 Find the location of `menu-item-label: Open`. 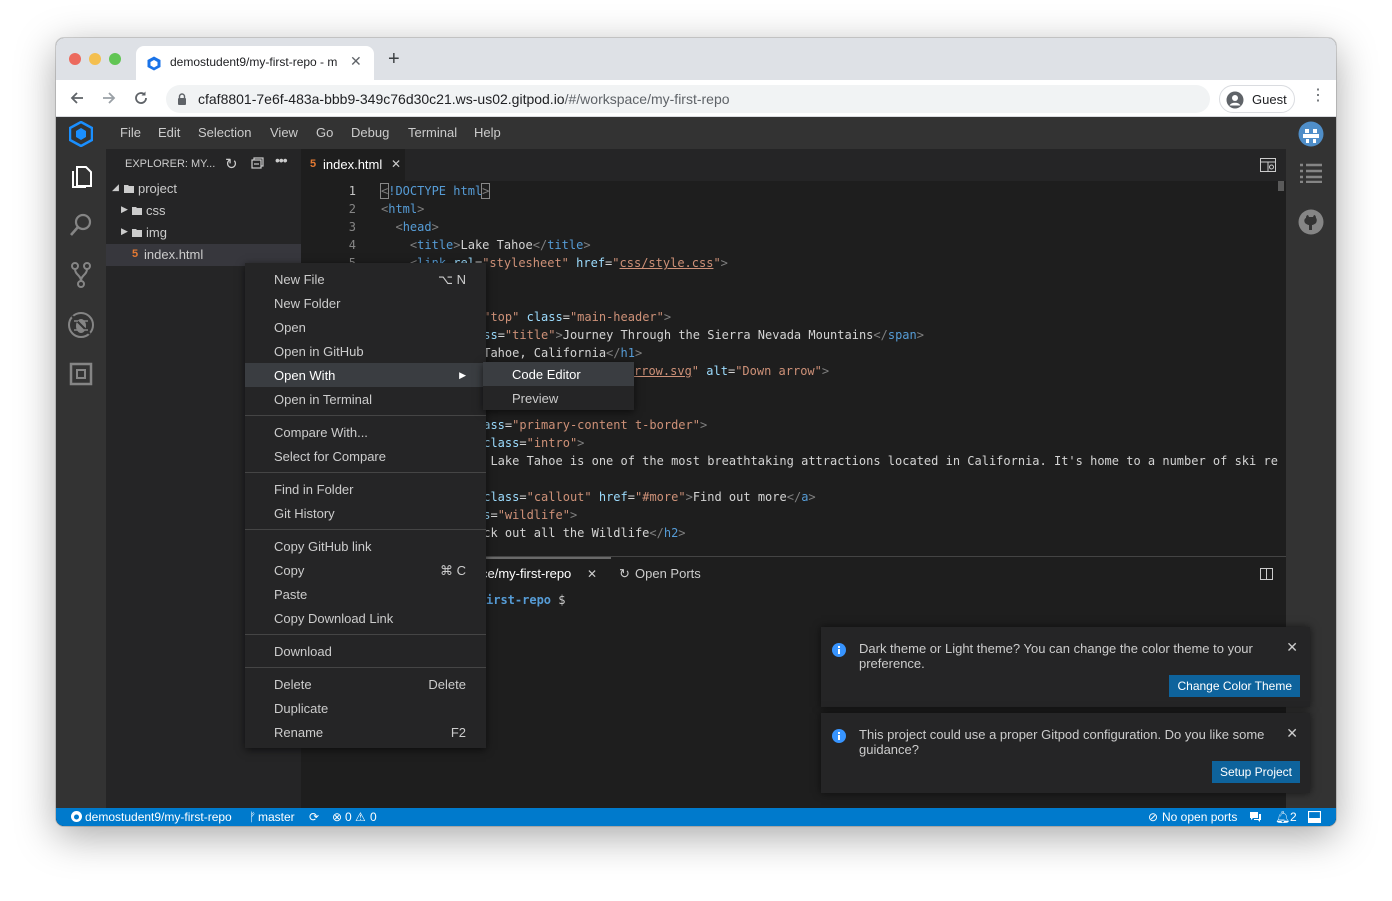

menu-item-label: Open is located at coordinates (290, 327).